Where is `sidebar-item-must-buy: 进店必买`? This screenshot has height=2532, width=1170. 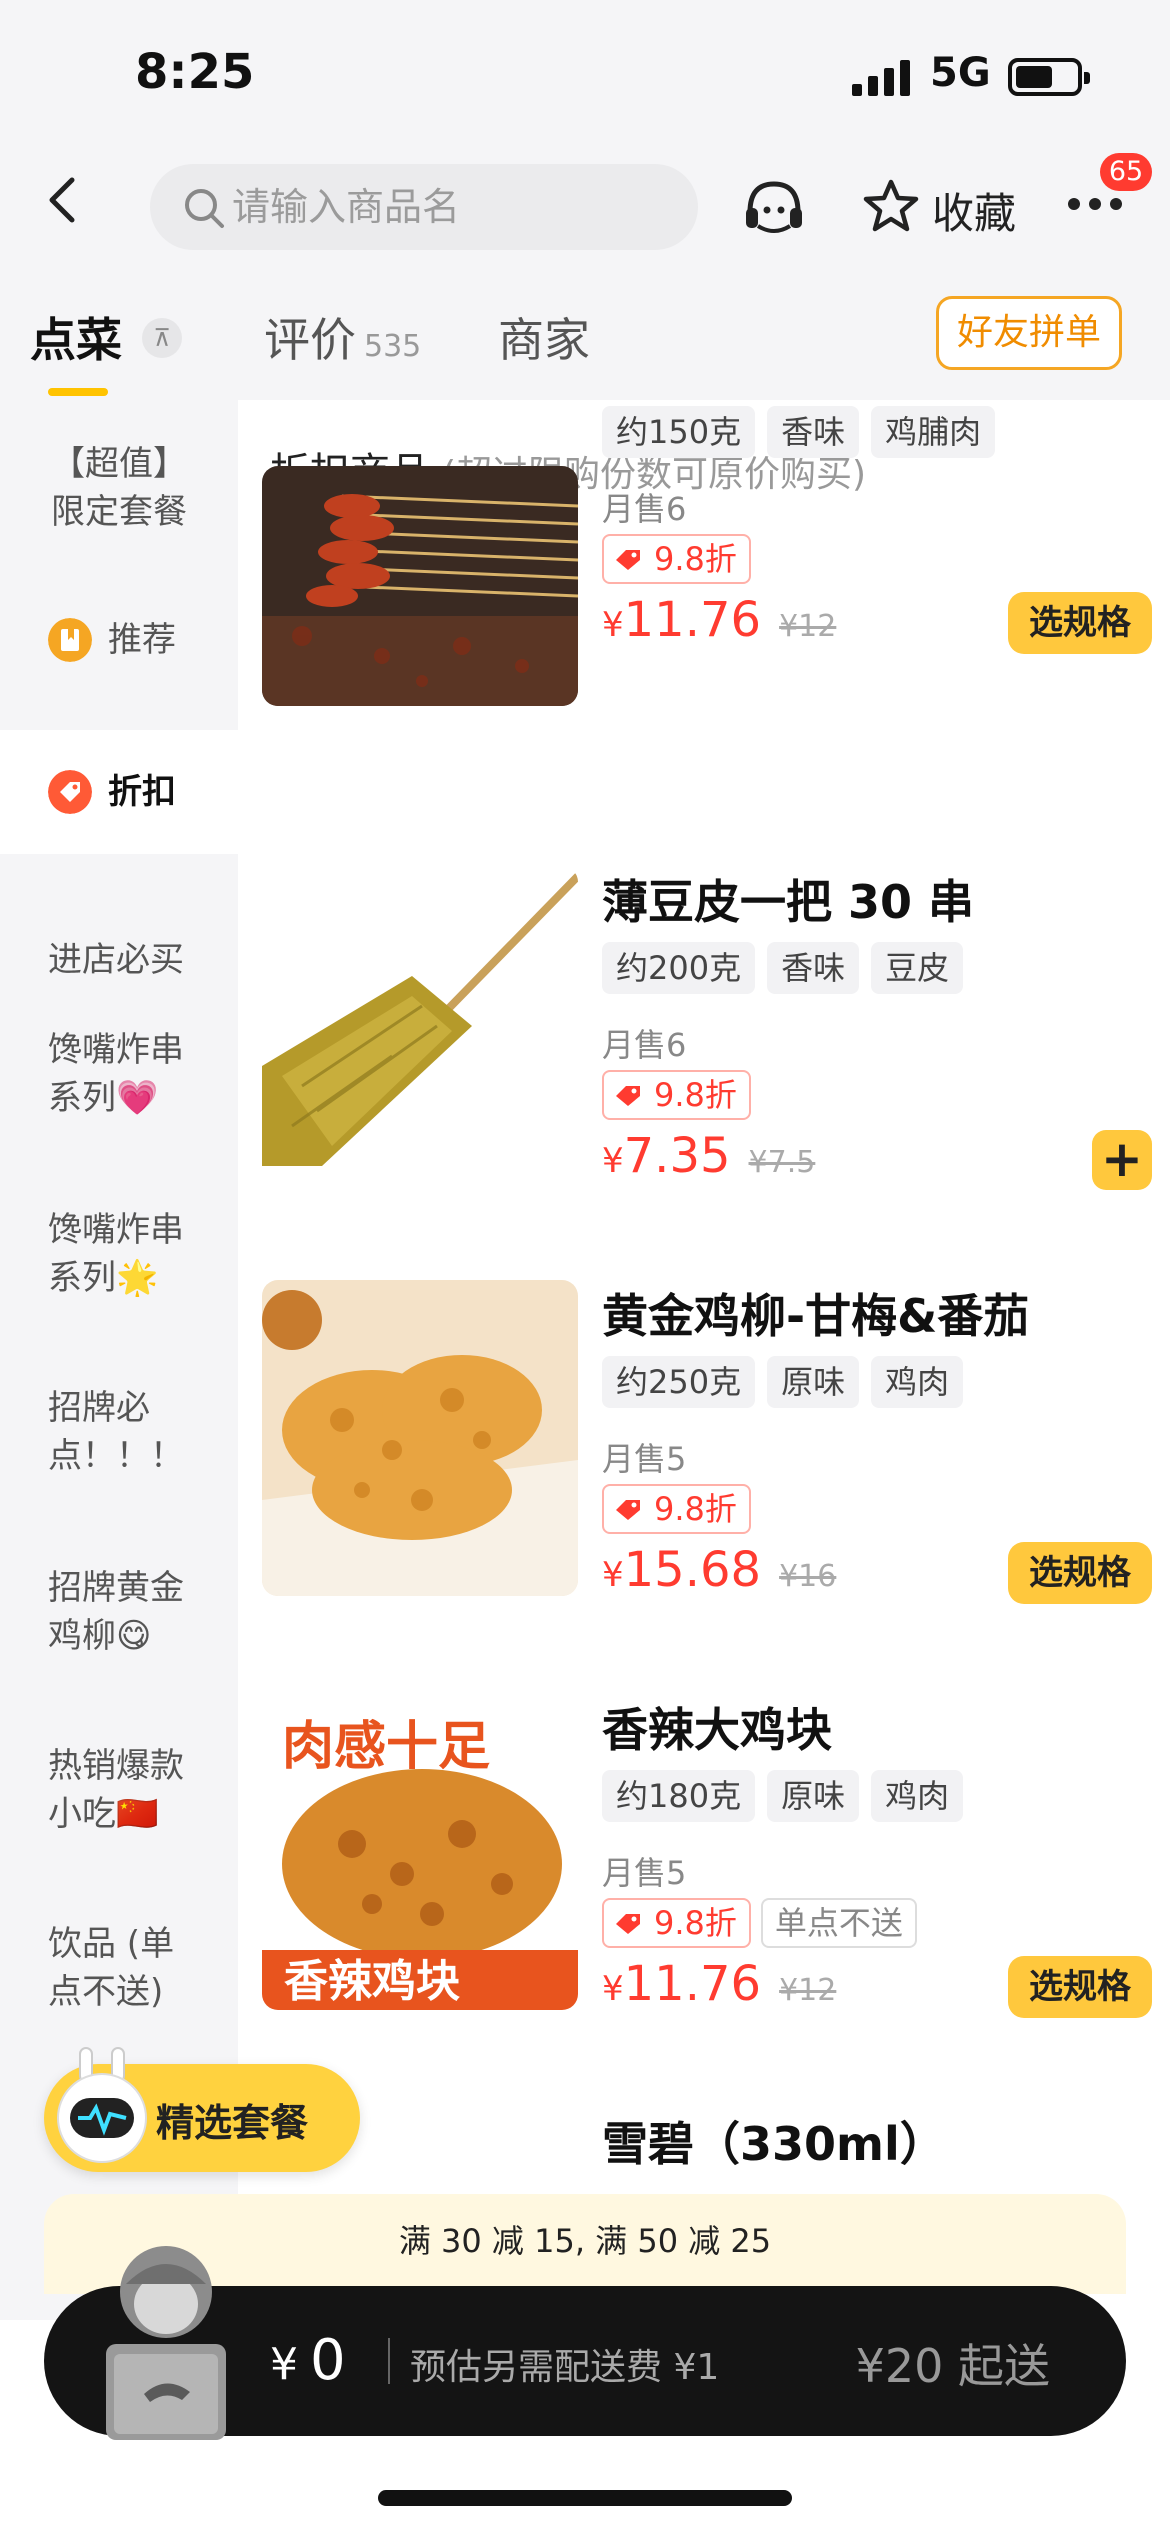
sidebar-item-must-buy: 进店必买 is located at coordinates (119, 966).